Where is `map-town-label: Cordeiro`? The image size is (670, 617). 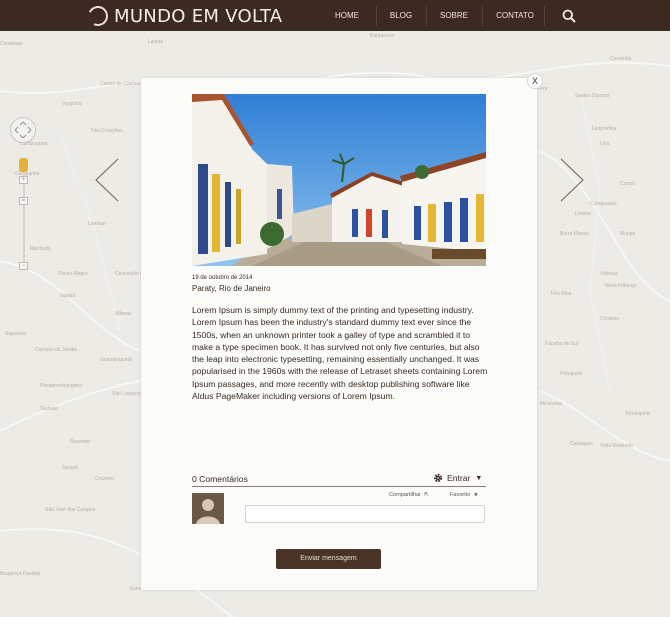
map-town-label: Cordeiro is located at coordinates (610, 319).